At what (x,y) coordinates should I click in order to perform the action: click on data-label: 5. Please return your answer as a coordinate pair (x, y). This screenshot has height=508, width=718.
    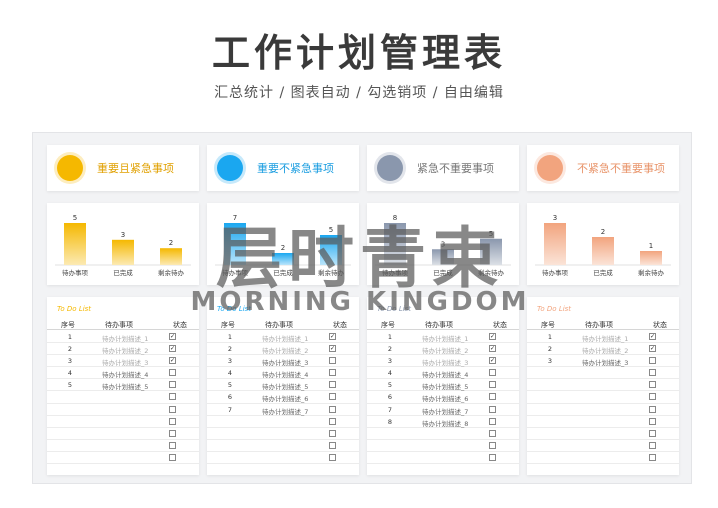
    Looking at the image, I should click on (75, 218).